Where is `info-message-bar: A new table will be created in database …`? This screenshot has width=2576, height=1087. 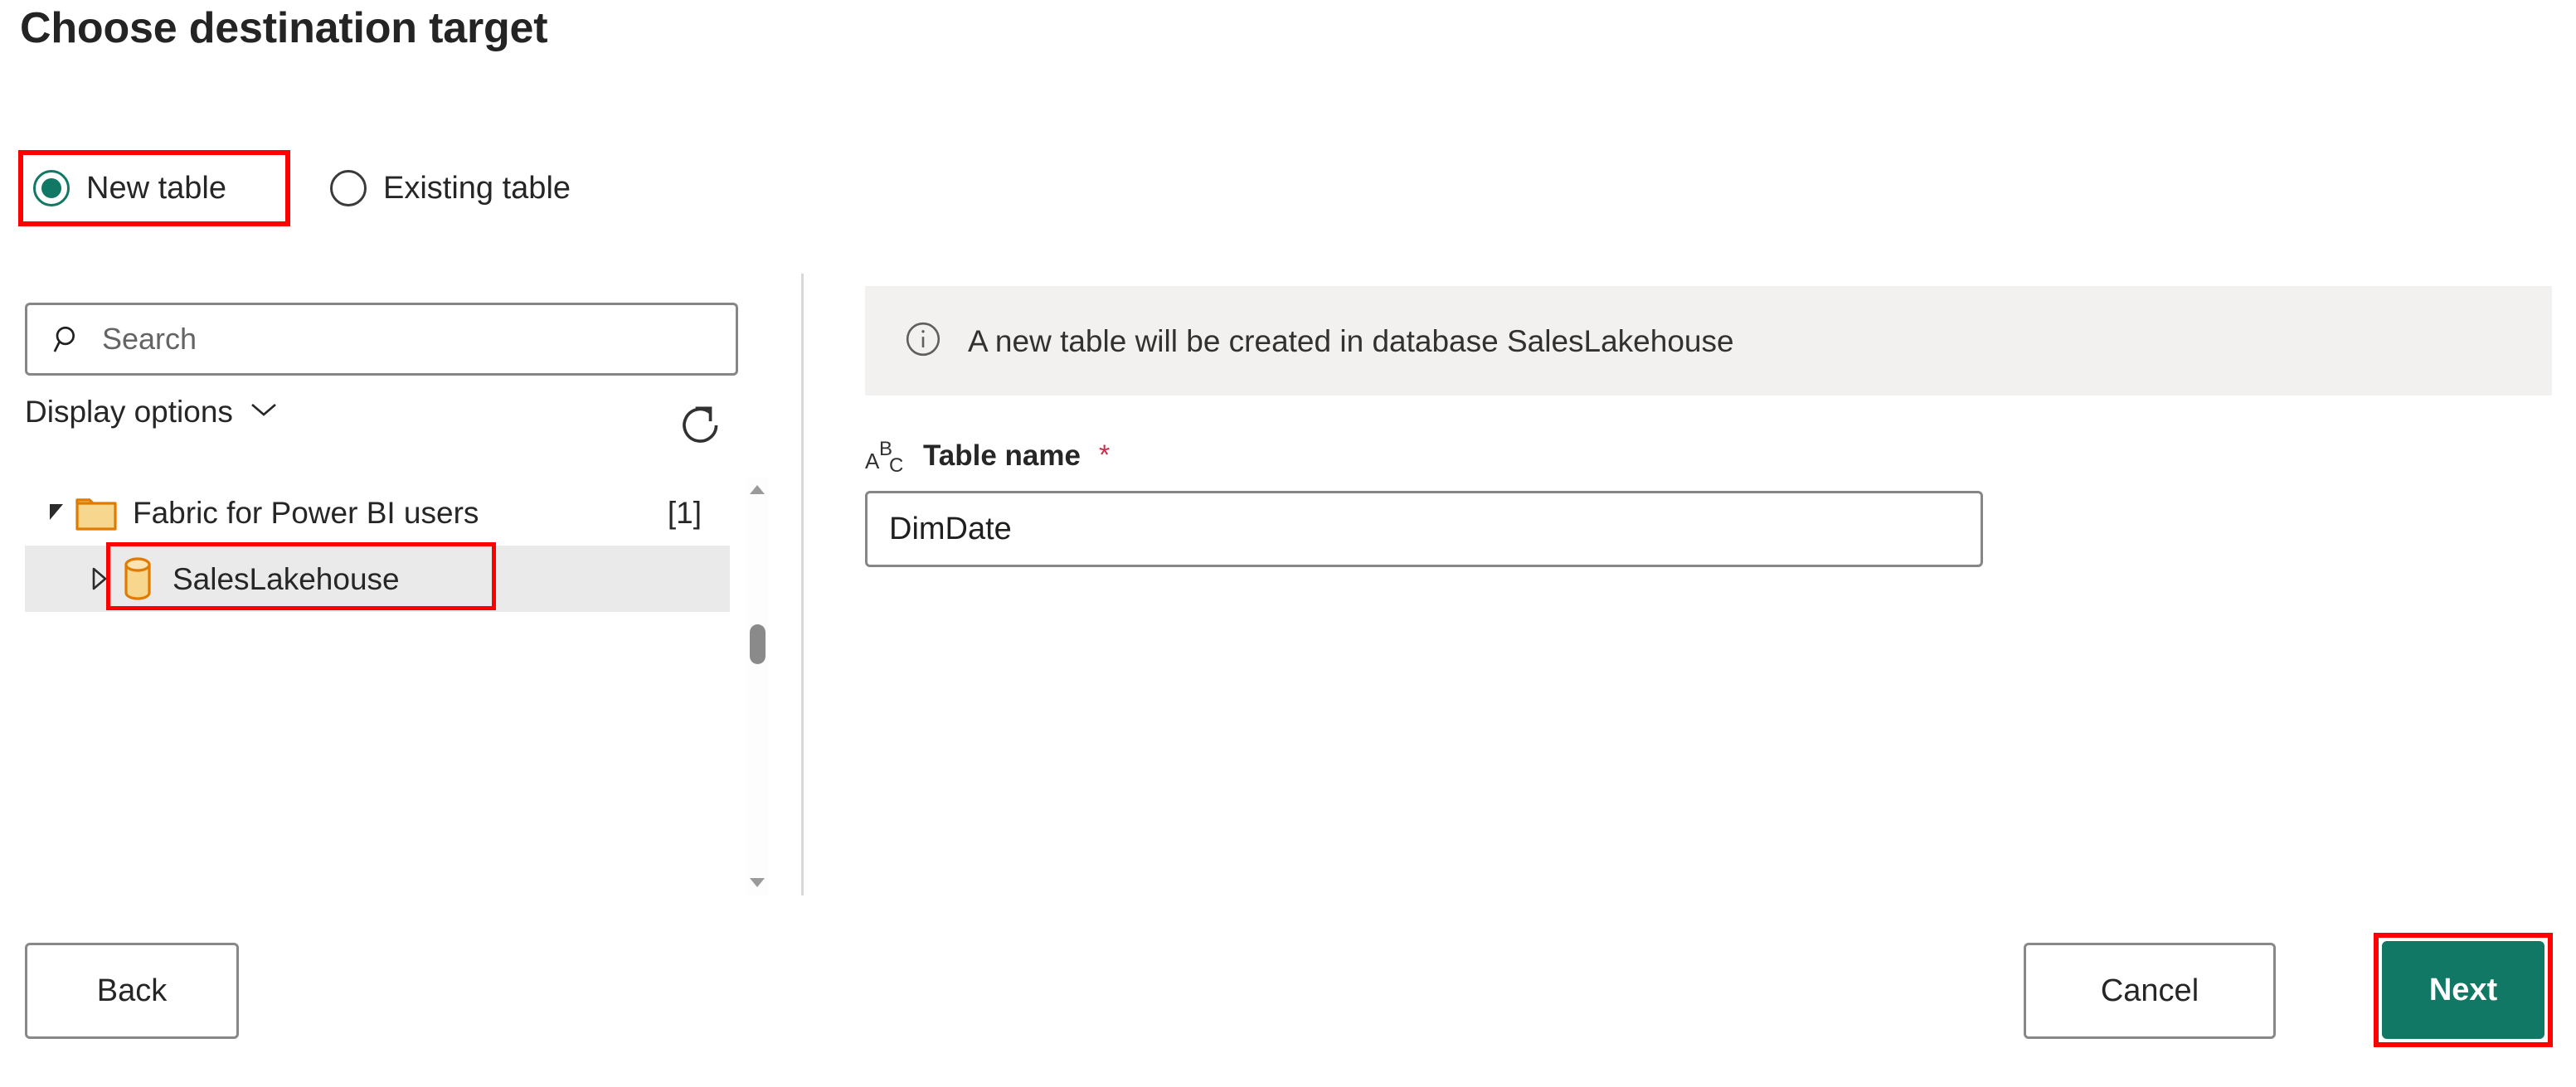 info-message-bar: A new table will be created in database … is located at coordinates (1708, 340).